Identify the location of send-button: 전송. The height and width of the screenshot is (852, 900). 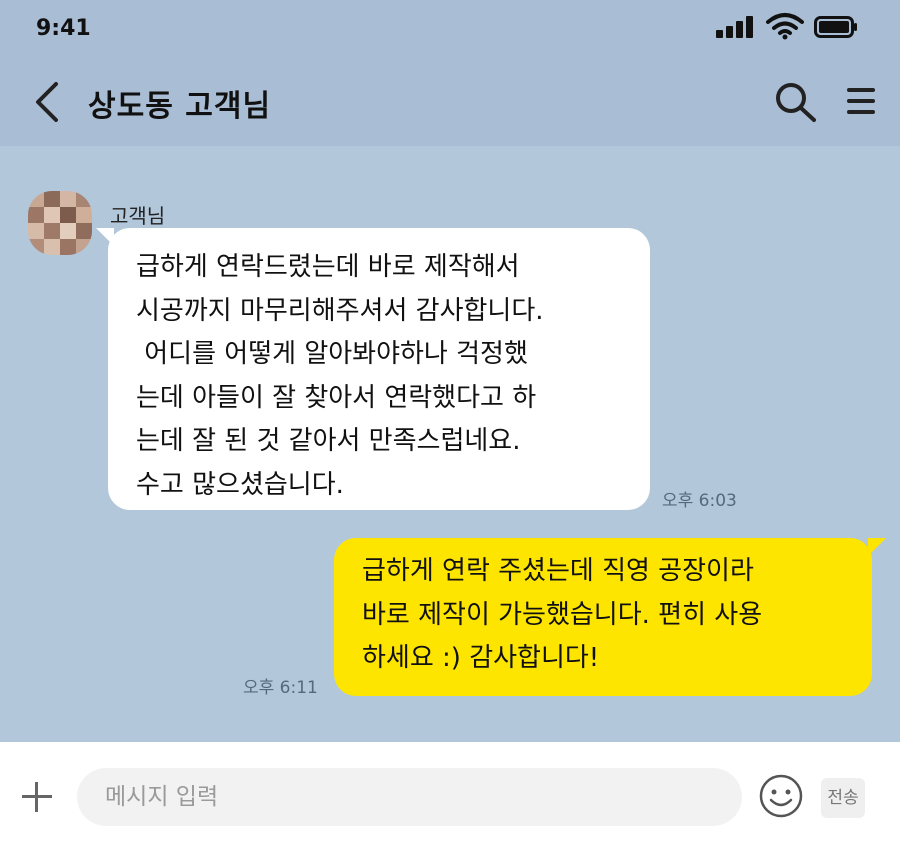
(843, 798).